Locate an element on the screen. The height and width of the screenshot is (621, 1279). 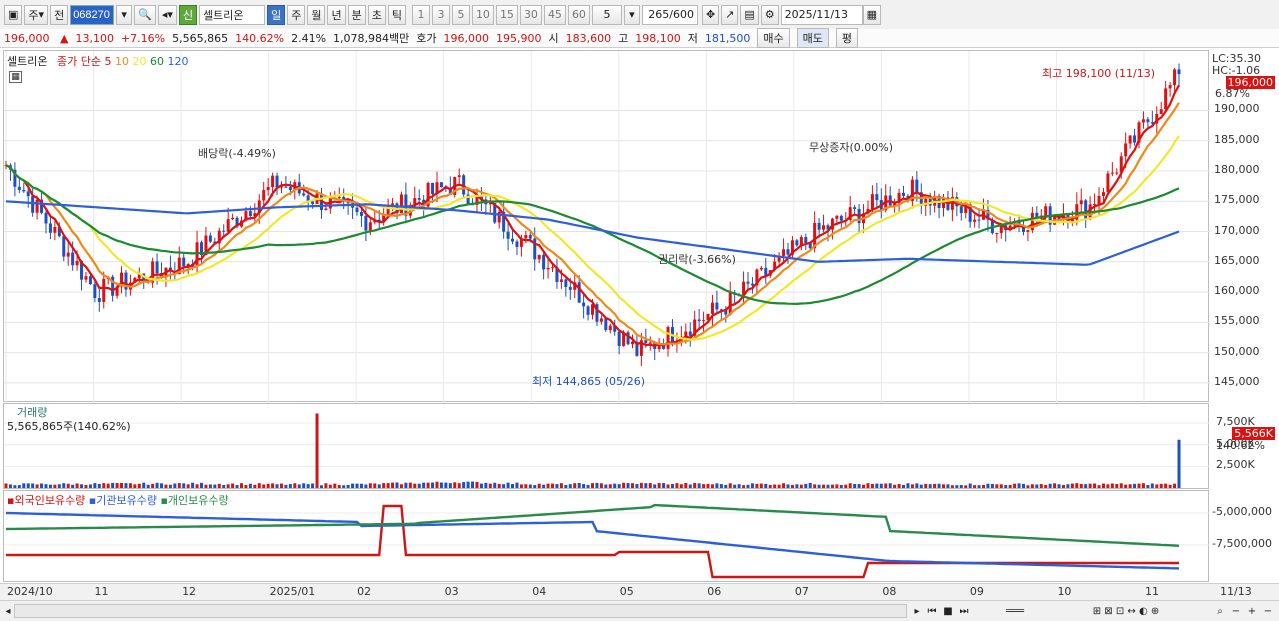
prev-button: 전 is located at coordinates (59, 14).